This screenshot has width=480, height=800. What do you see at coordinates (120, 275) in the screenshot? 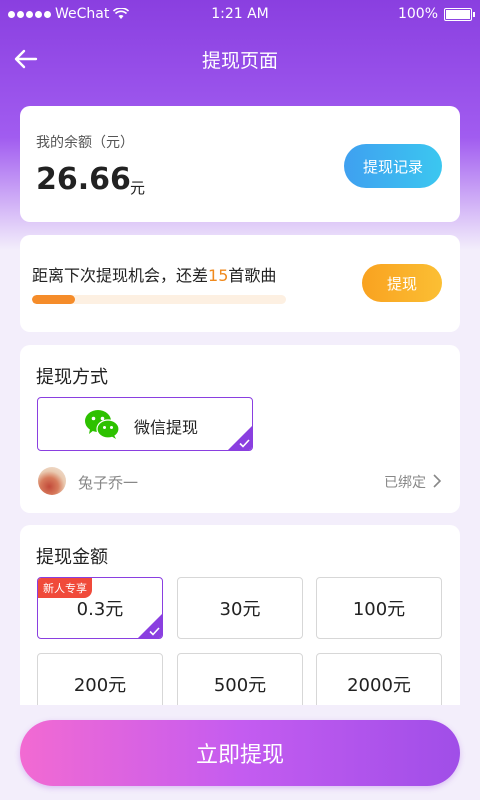
I see `chance-prefix: 距离下次提现机会，还差` at bounding box center [120, 275].